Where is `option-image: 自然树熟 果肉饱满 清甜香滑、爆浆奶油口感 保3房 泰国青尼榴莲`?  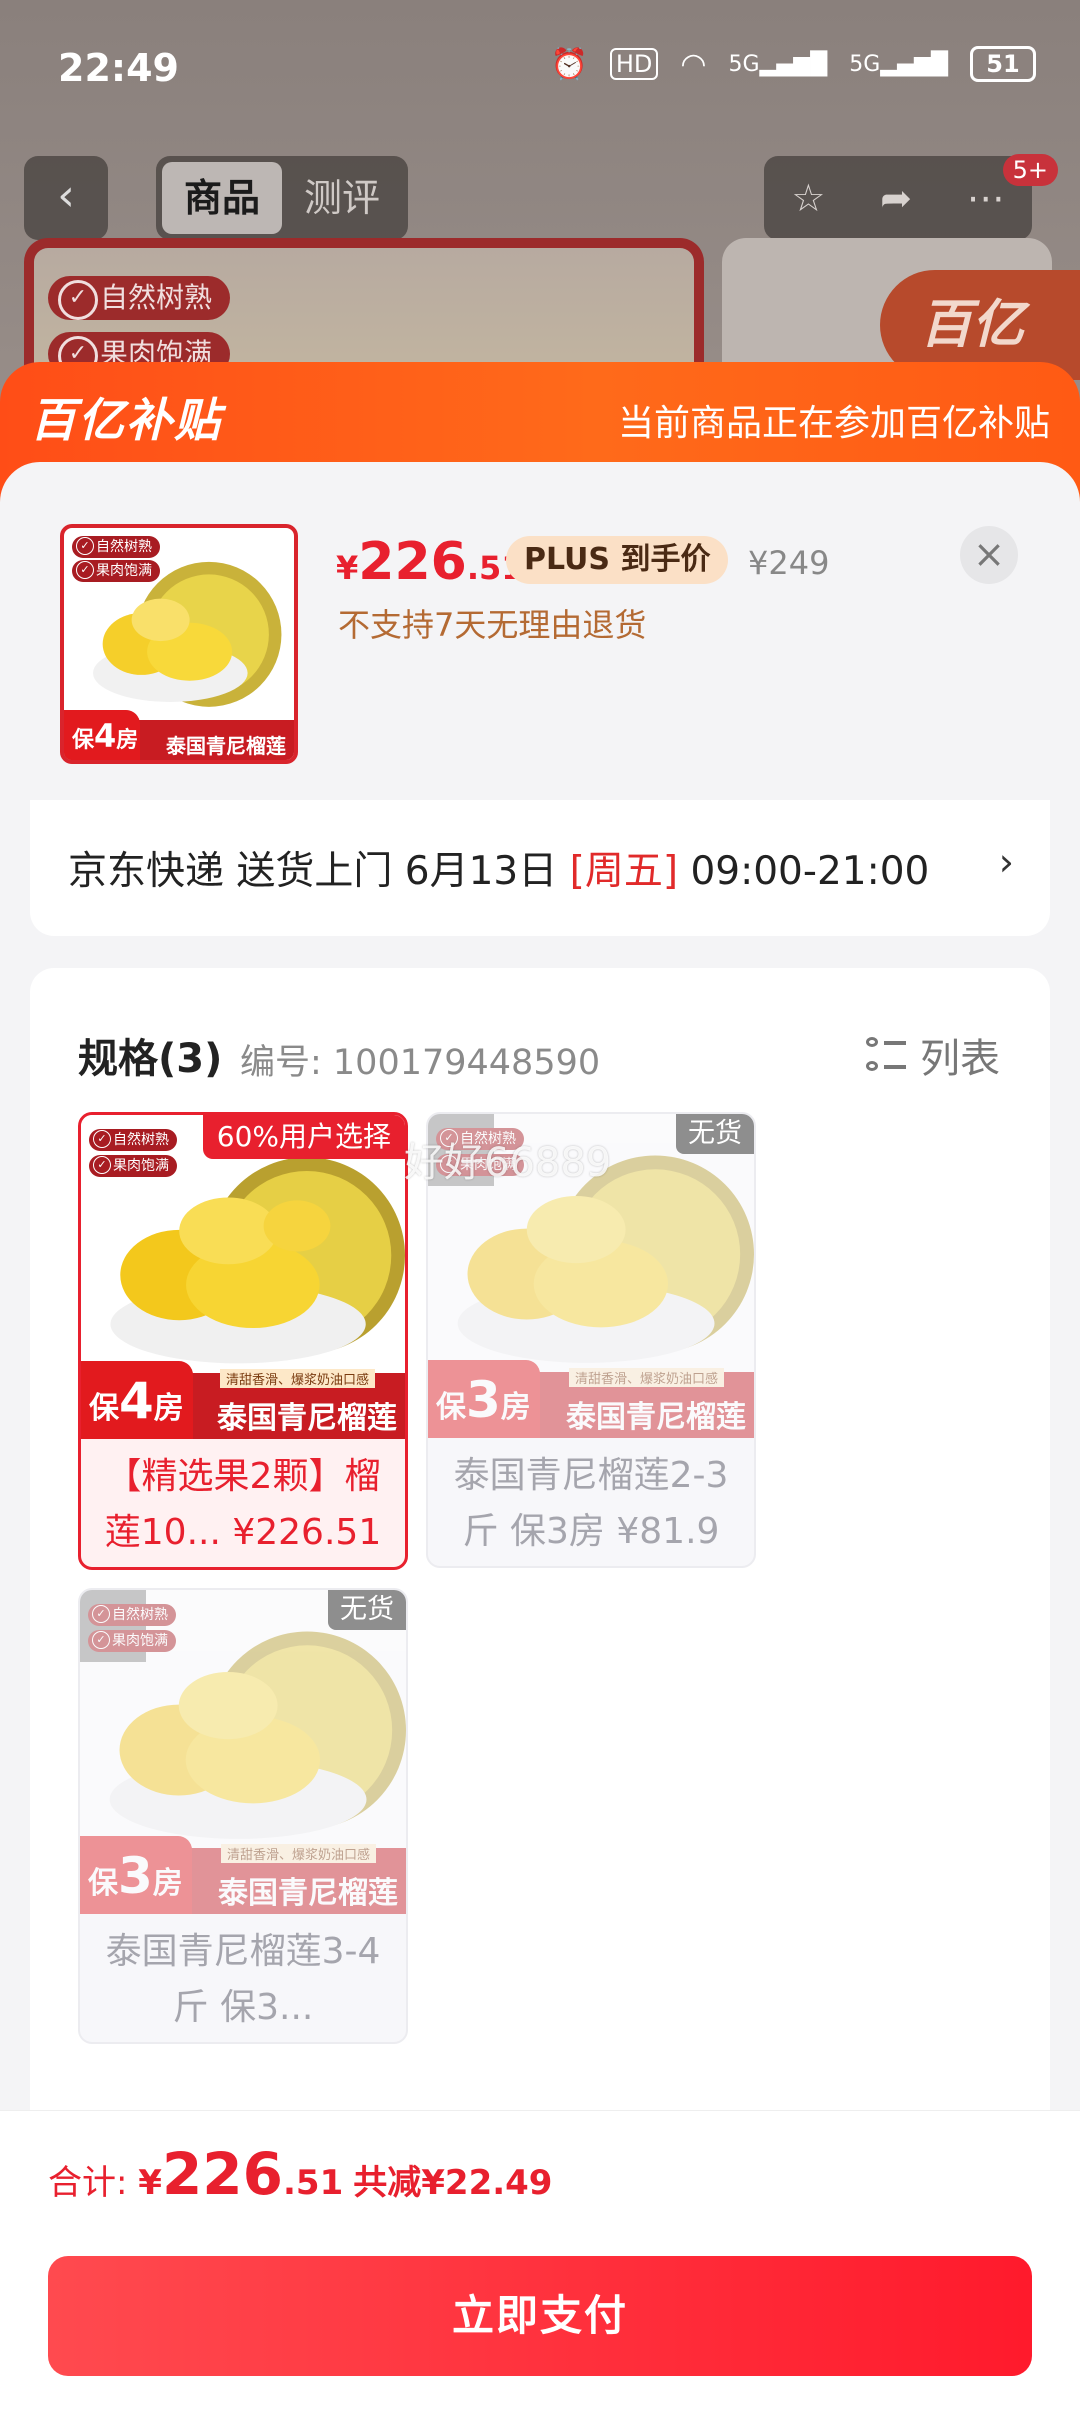
option-image: 自然树熟 果肉饱满 清甜香滑、爆浆奶油口感 保3房 泰国青尼榴莲 is located at coordinates (243, 1752).